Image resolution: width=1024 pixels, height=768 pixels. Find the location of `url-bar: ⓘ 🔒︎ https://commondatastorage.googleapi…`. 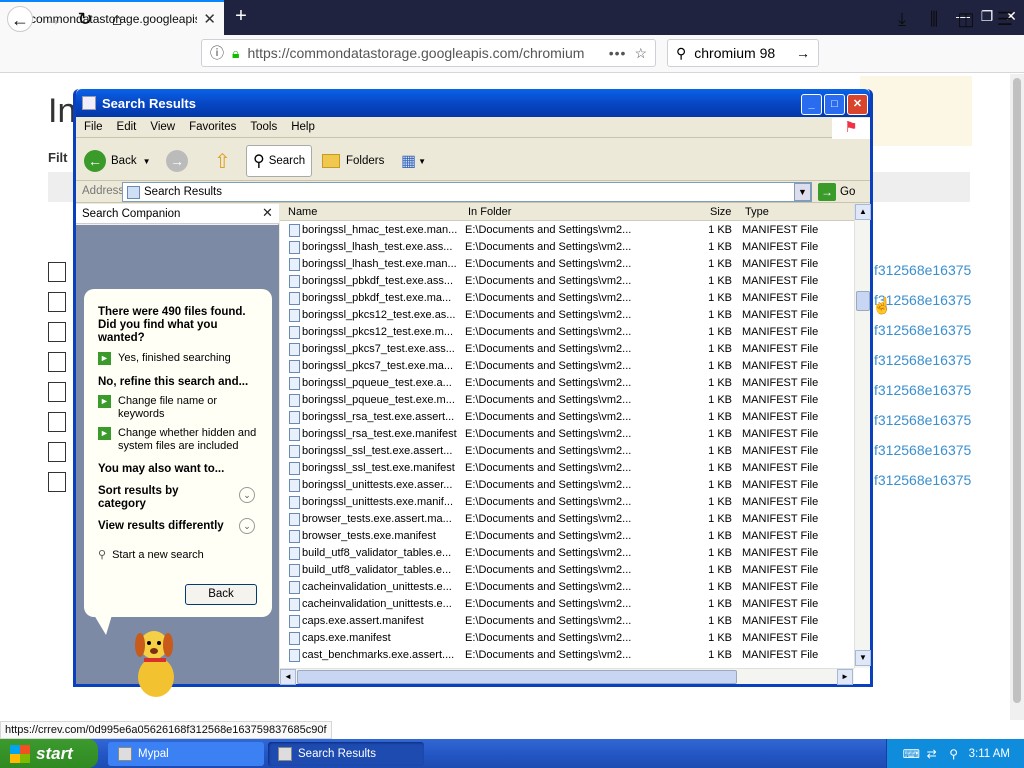

url-bar: ⓘ 🔒︎ https://commondatastorage.googleapi… is located at coordinates (428, 53).